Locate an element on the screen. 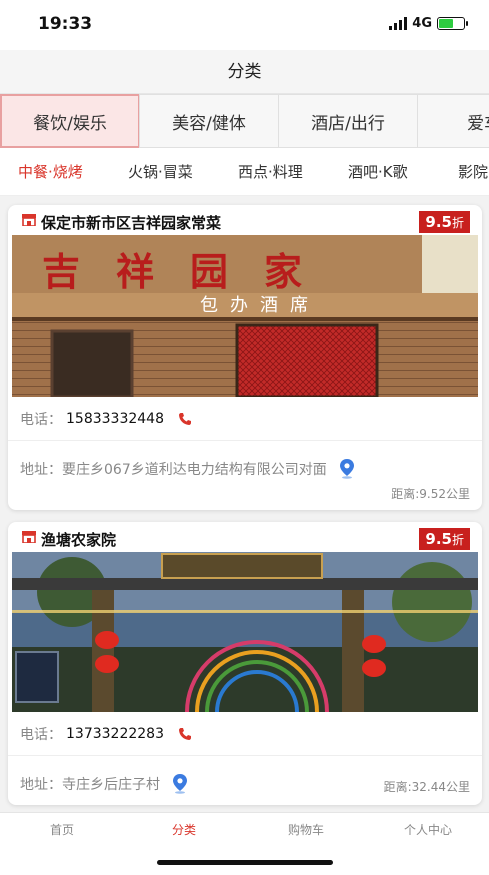 Image resolution: width=489 pixels, height=875 pixels. category-tabs: 餐饮/娱乐 美容/健体 酒店/出行 爱车/ is located at coordinates (244, 121).